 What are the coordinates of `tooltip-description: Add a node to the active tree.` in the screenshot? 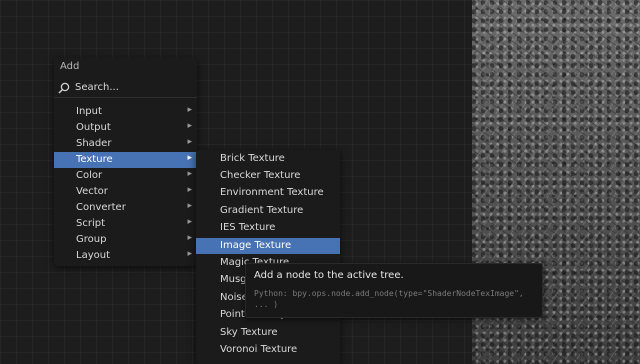 It's located at (329, 275).